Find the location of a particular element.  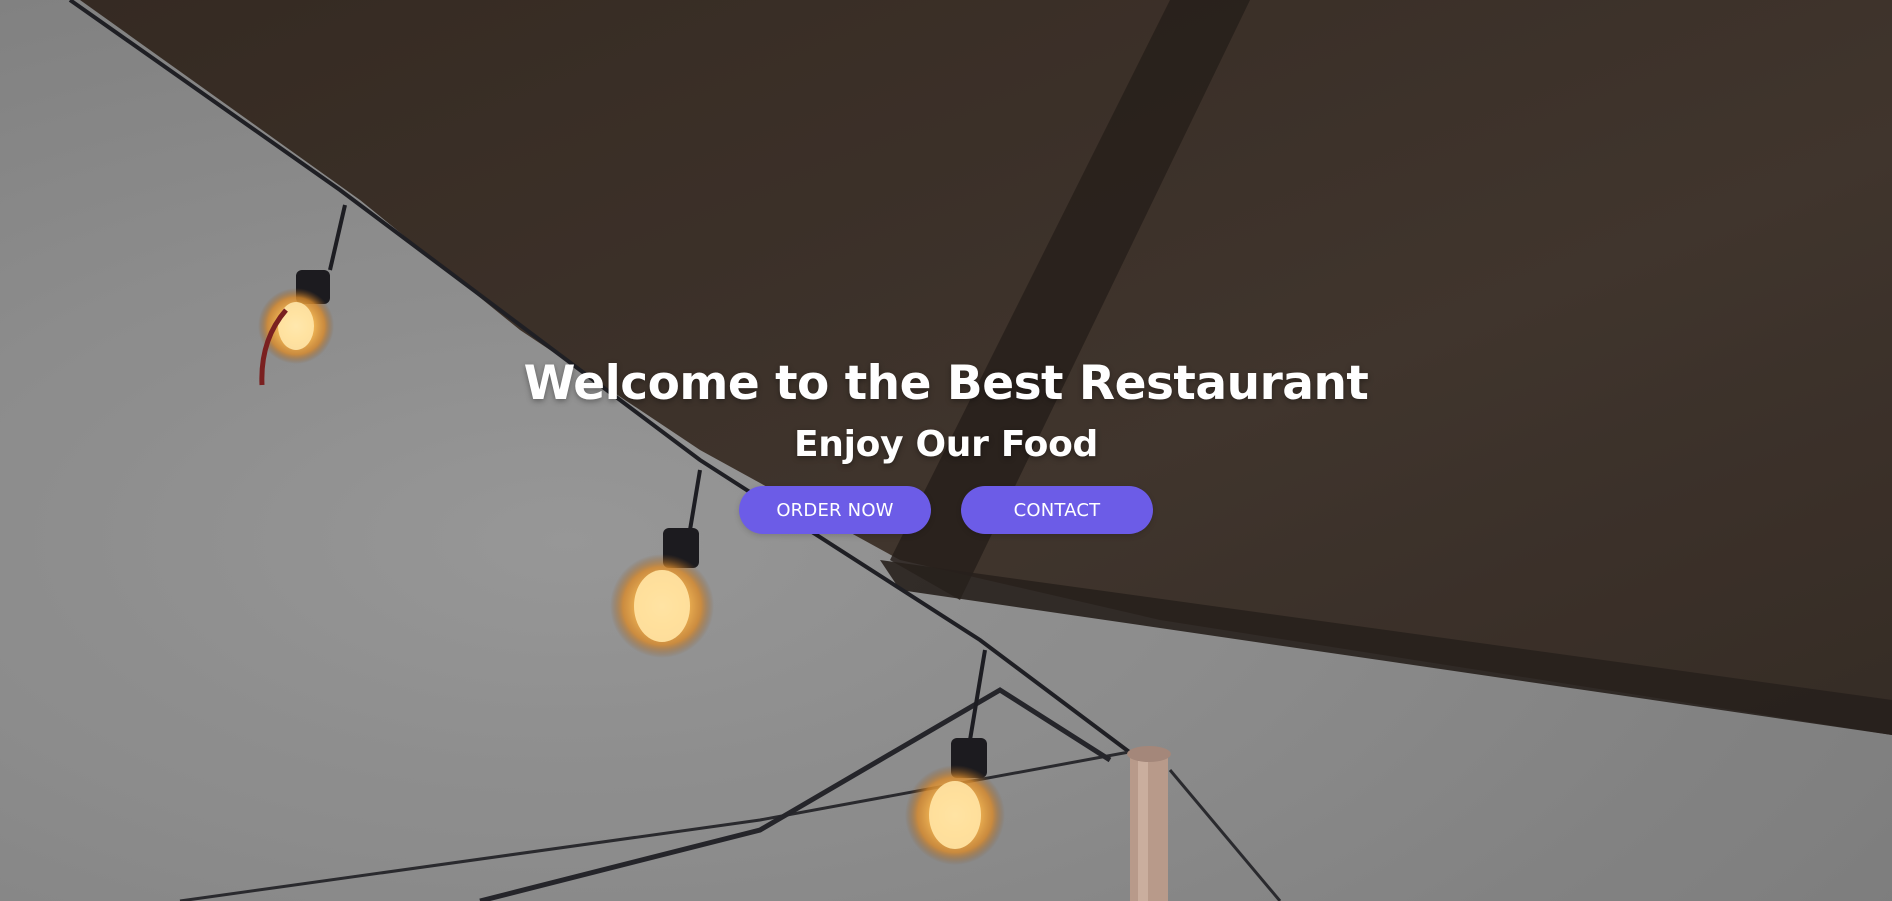

order-now-button: ORDER NOW is located at coordinates (835, 510).